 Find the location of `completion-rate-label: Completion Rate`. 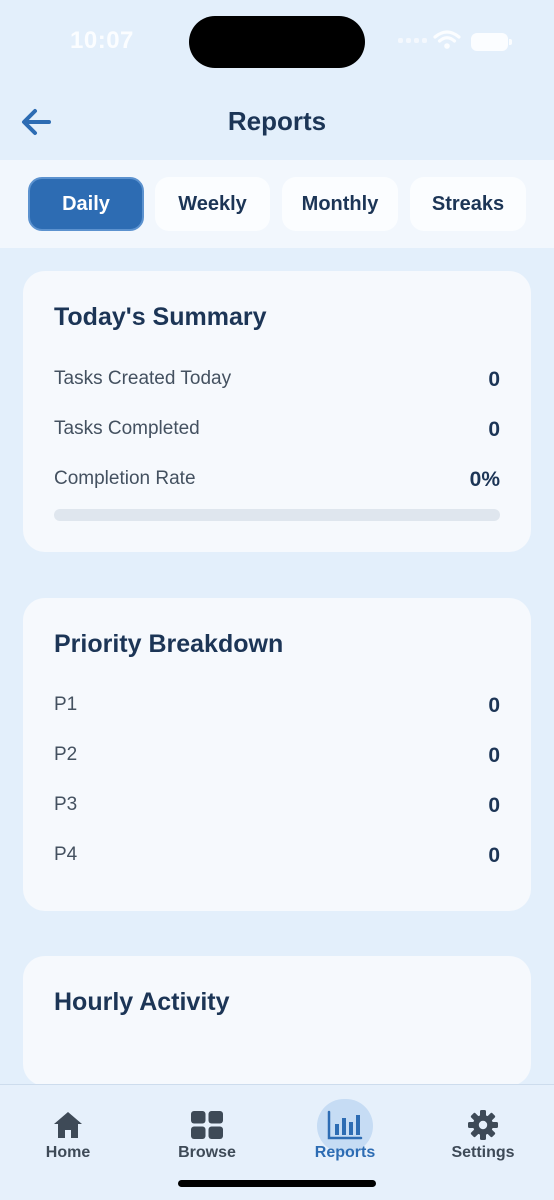

completion-rate-label: Completion Rate is located at coordinates (125, 478).